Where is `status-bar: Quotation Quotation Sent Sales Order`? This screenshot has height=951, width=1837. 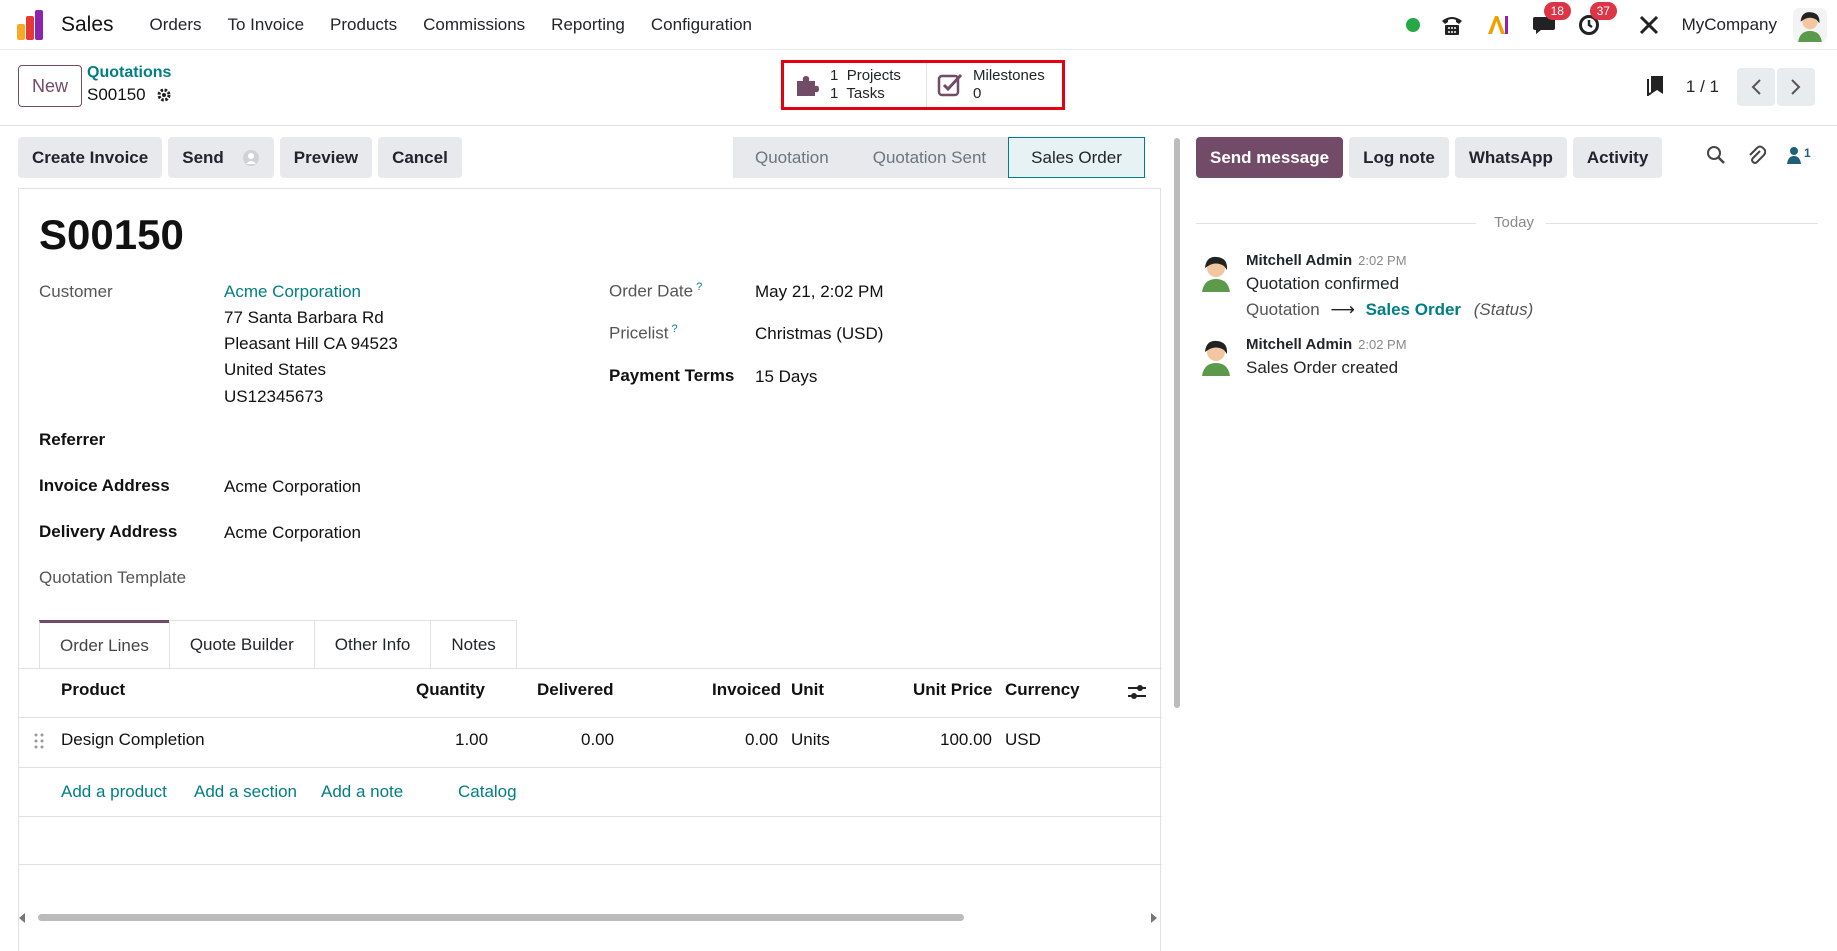
status-bar: Quotation Quotation Sent Sales Order is located at coordinates (939, 157).